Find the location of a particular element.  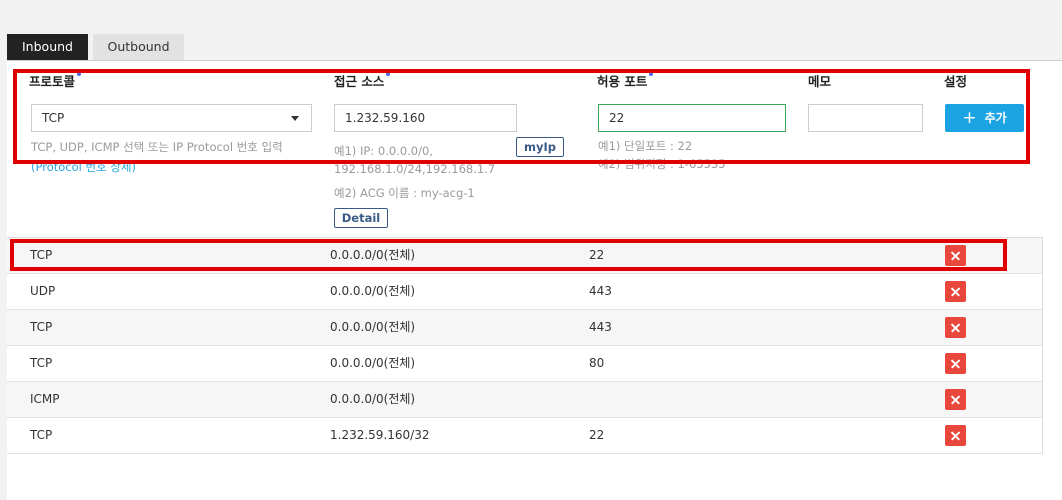

port-hint: 예1) 단일포트 : 22 예2) 범위지정 : 1-65535 is located at coordinates (662, 156).